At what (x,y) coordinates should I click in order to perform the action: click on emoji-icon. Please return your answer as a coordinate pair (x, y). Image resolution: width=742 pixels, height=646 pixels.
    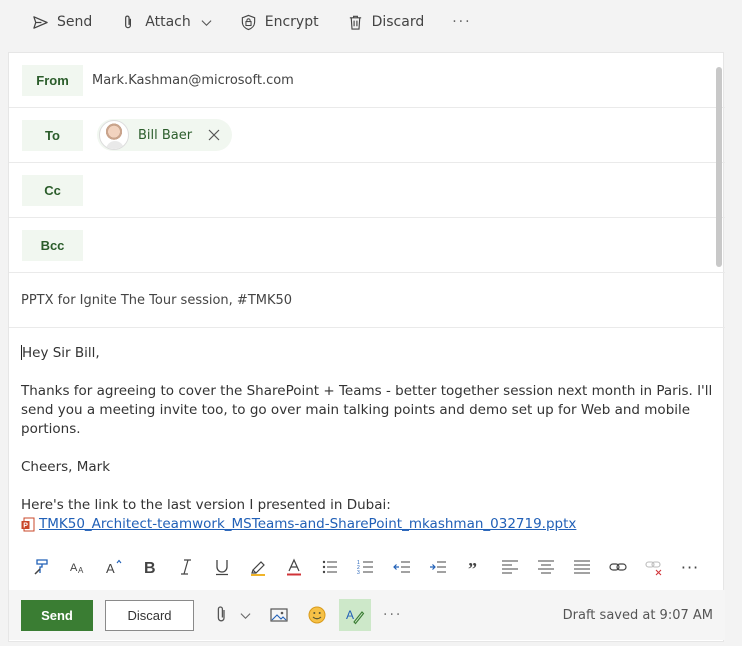
    Looking at the image, I should click on (317, 615).